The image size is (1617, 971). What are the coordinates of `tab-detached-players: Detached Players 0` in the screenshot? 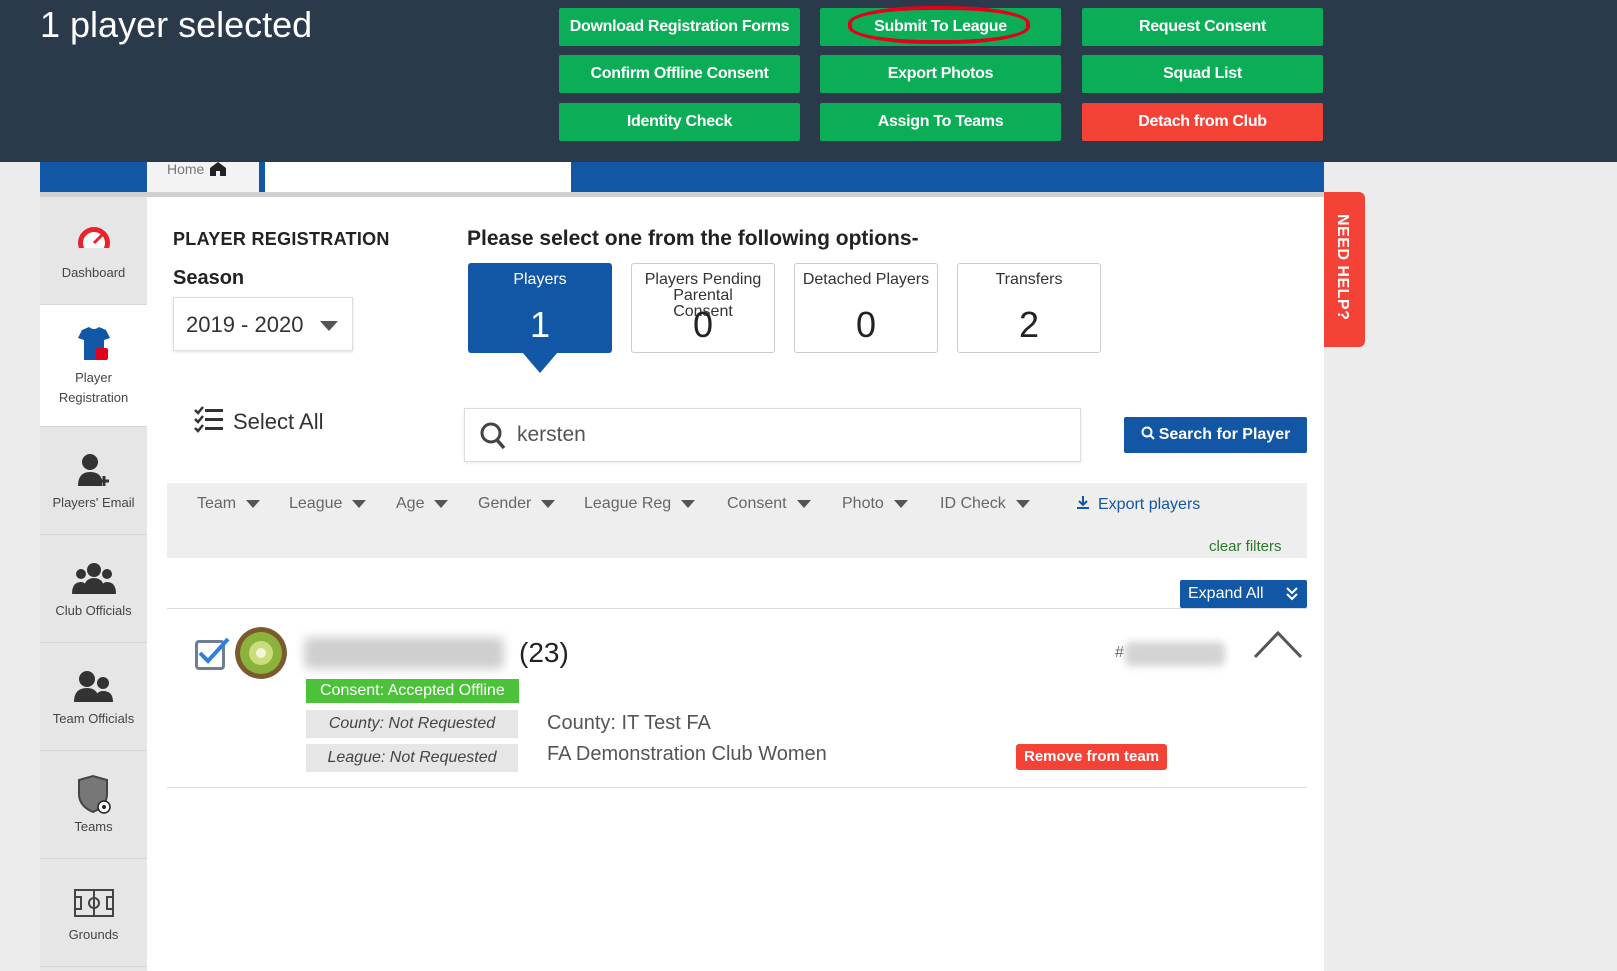 It's located at (866, 308).